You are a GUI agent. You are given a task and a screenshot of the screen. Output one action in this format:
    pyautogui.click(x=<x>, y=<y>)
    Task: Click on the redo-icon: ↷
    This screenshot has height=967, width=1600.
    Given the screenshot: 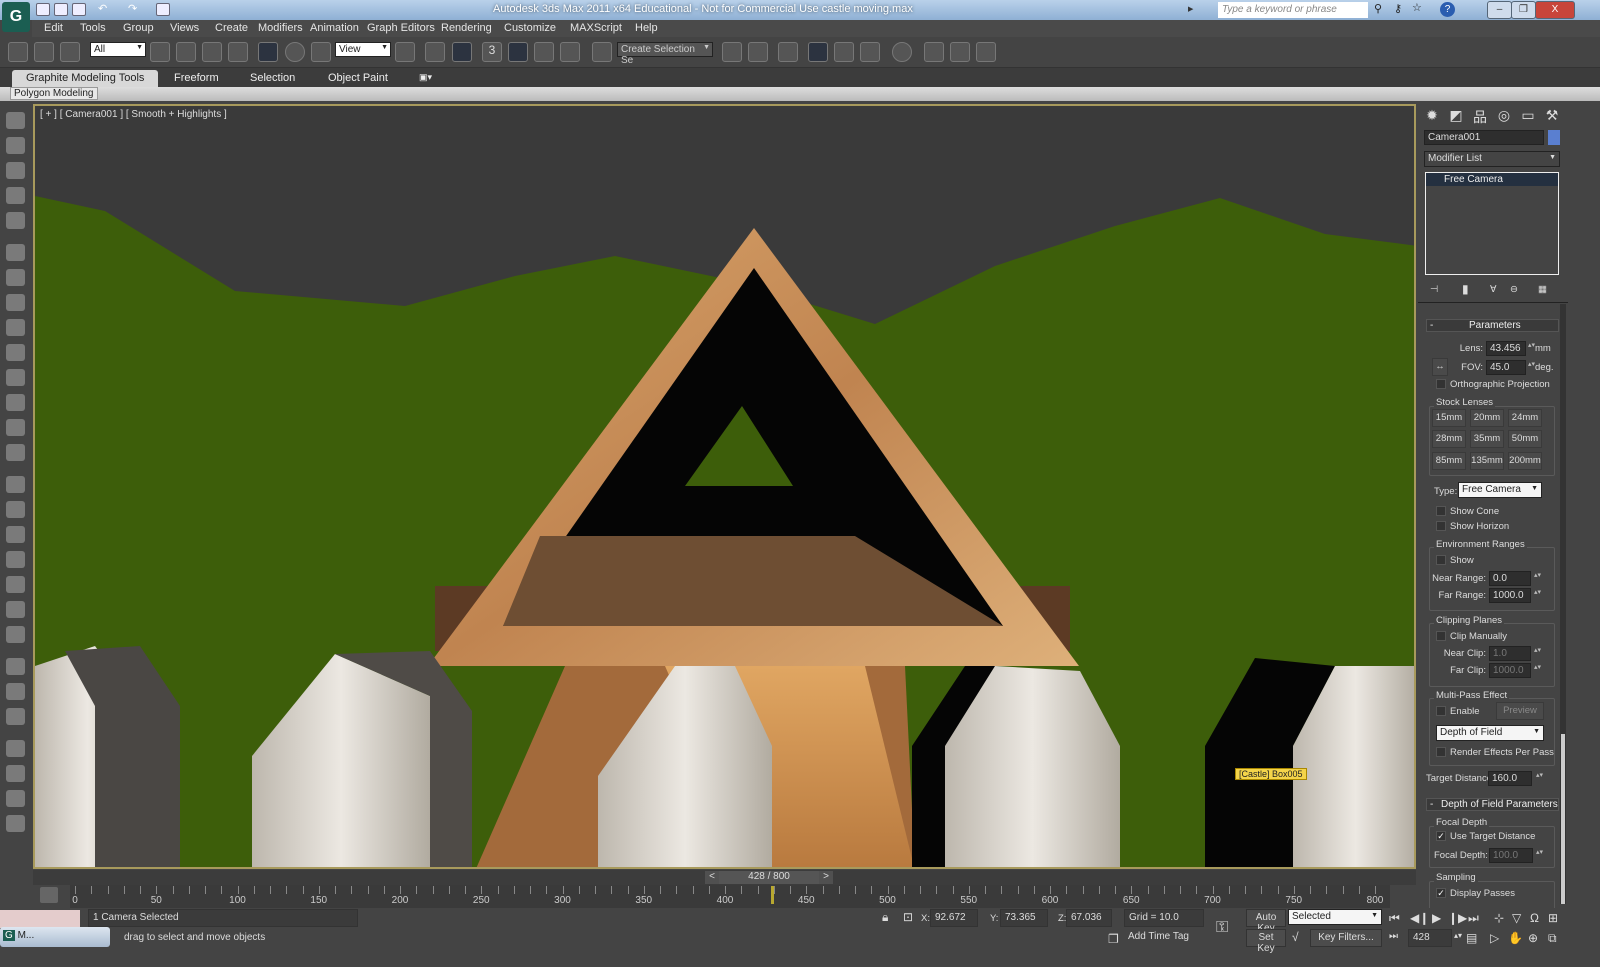 What is the action you would take?
    pyautogui.click(x=132, y=8)
    